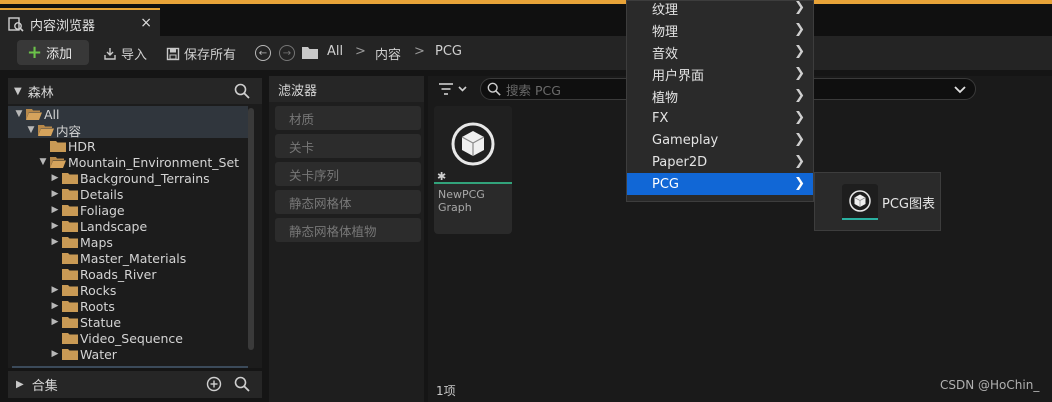 The width and height of the screenshot is (1052, 402). What do you see at coordinates (685, 140) in the screenshot?
I see `menu-item-label: Gameplay` at bounding box center [685, 140].